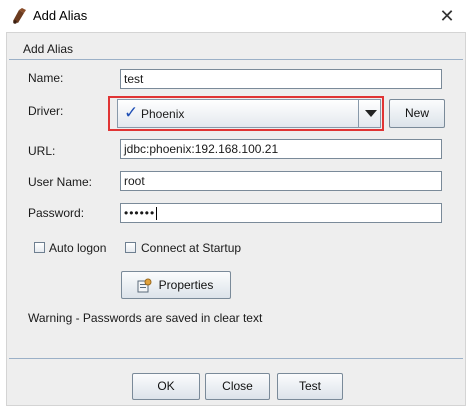 The height and width of the screenshot is (411, 471). What do you see at coordinates (191, 248) in the screenshot?
I see `connect-at-startup-label: Connect at Startup` at bounding box center [191, 248].